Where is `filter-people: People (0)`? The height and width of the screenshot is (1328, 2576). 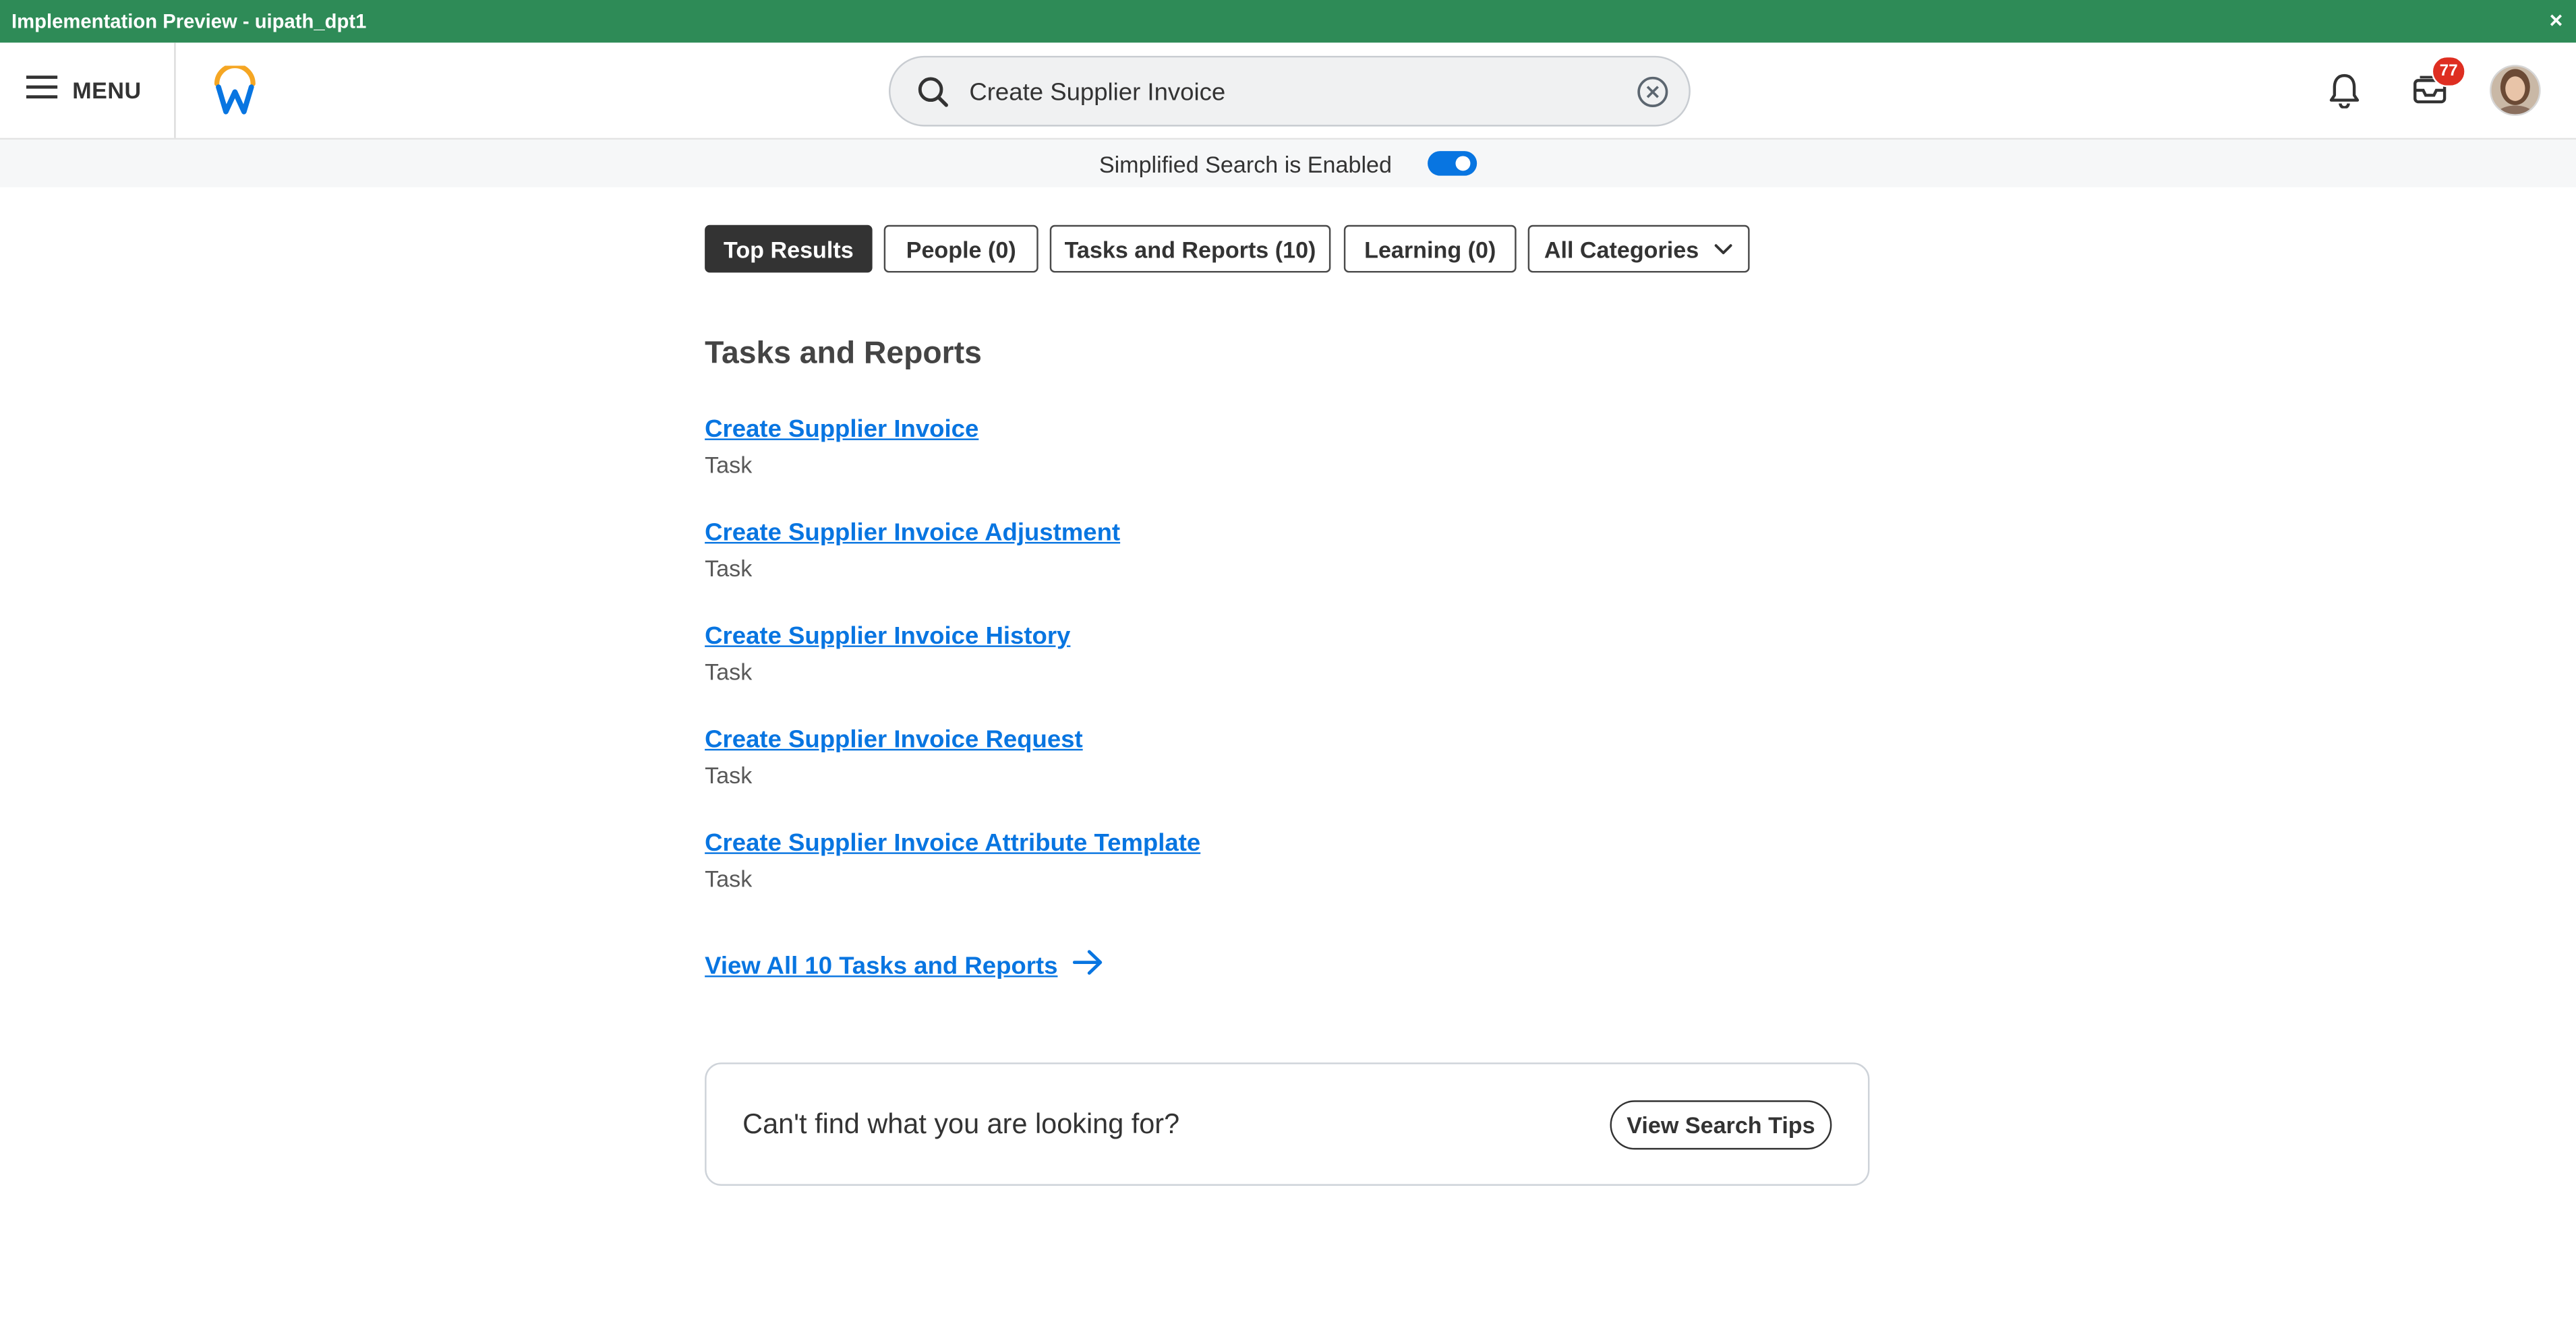 filter-people: People (0) is located at coordinates (960, 248).